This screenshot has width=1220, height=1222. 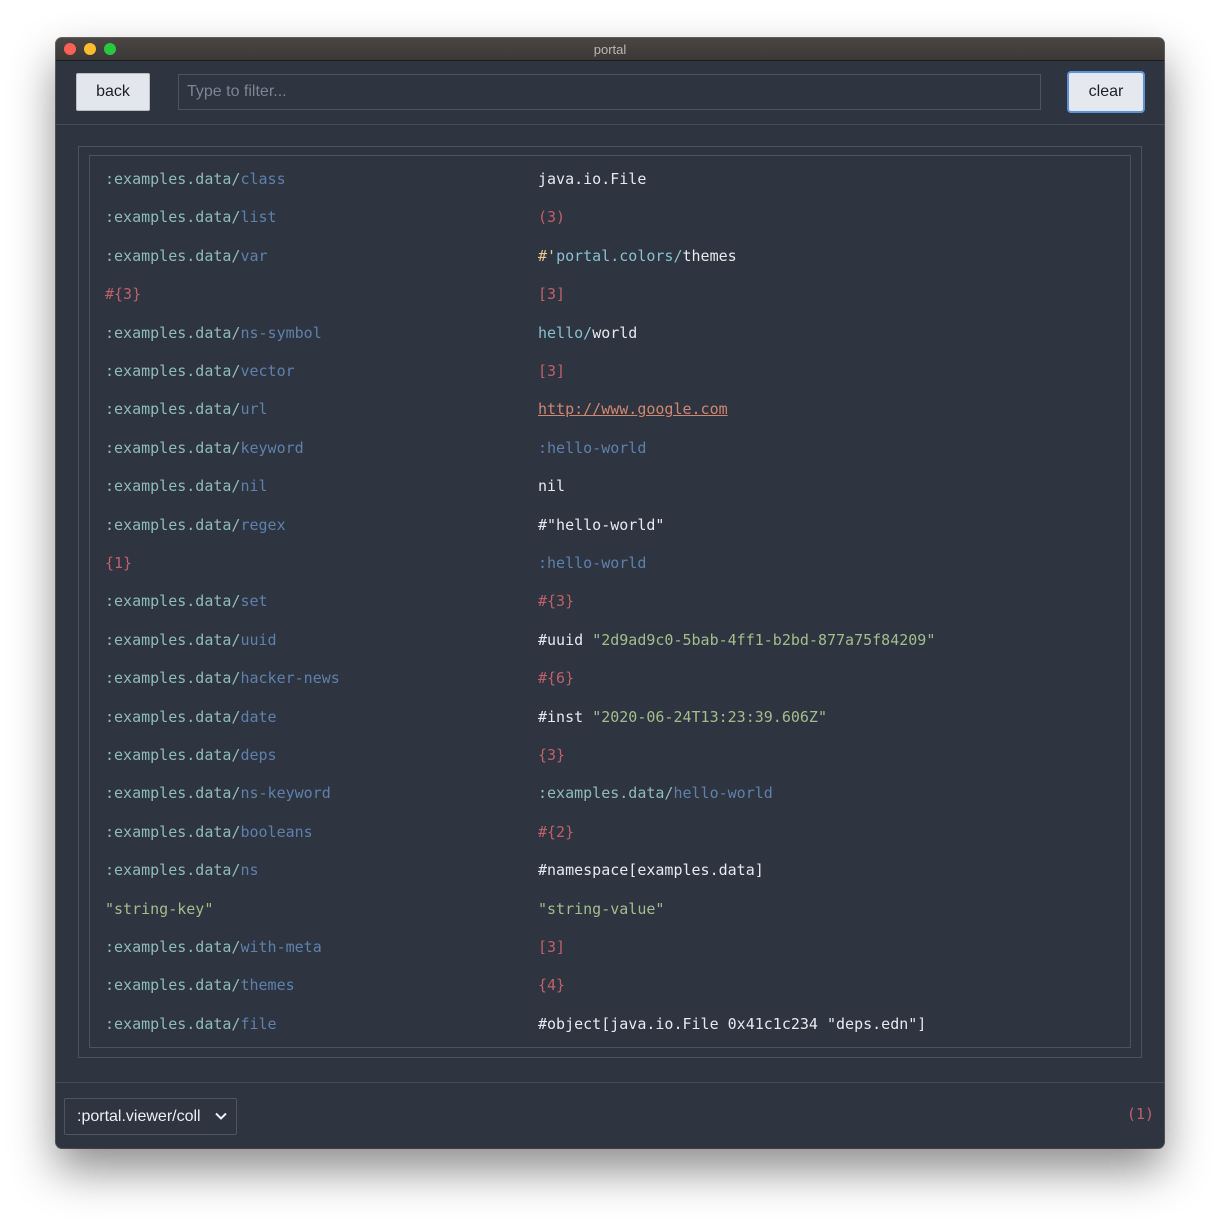 What do you see at coordinates (1140, 1114) in the screenshot?
I see `result-count: (1)` at bounding box center [1140, 1114].